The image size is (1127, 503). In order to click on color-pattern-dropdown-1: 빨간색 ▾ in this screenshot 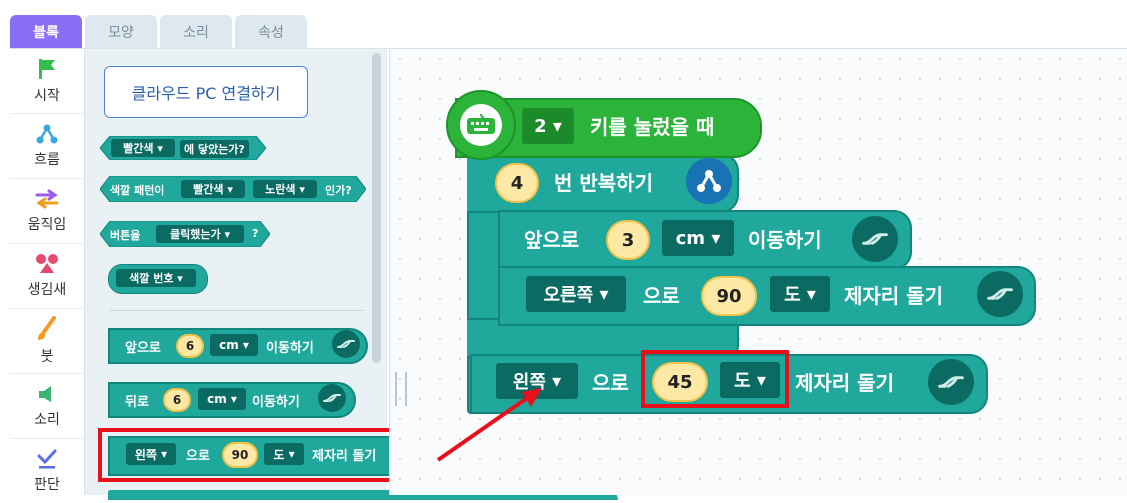, I will do `click(213, 189)`.